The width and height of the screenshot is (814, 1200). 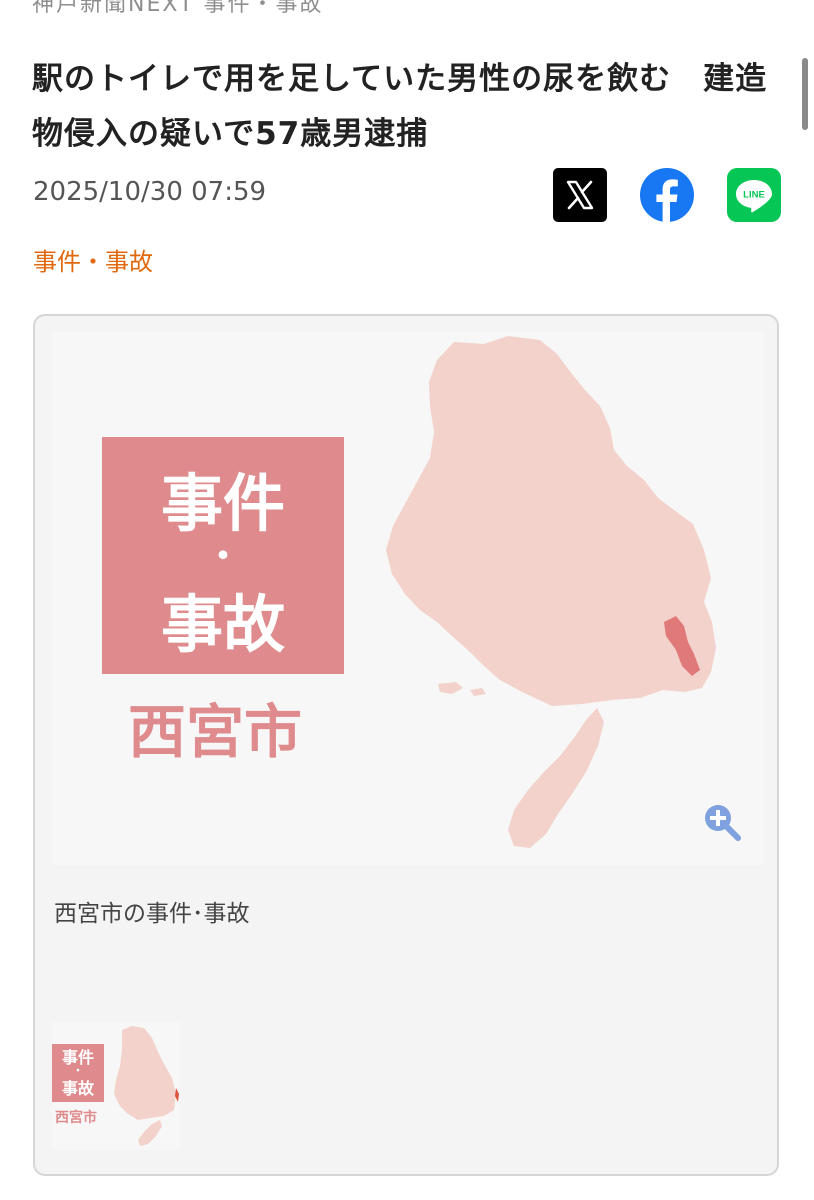 What do you see at coordinates (93, 259) in the screenshot?
I see `category-link: 事件・事故` at bounding box center [93, 259].